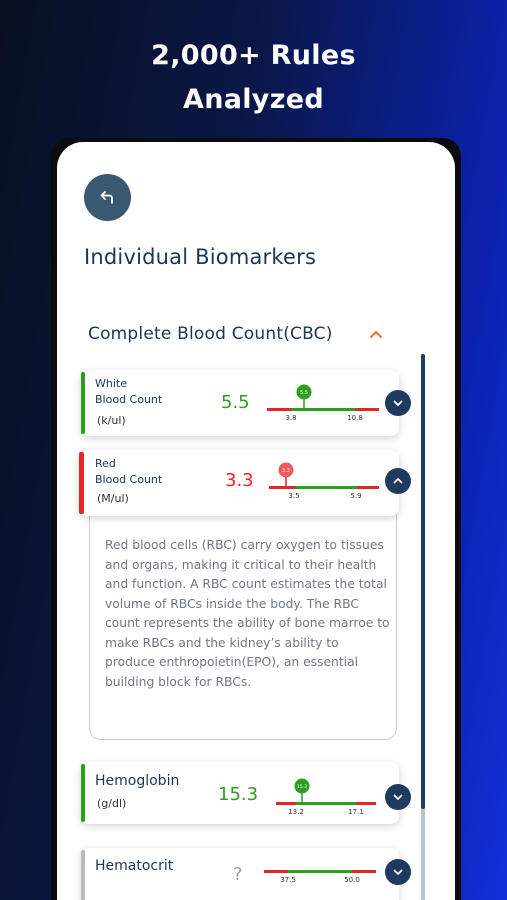 The image size is (507, 900). Describe the element at coordinates (238, 794) in the screenshot. I see `biomarker-value: 15.3` at that location.